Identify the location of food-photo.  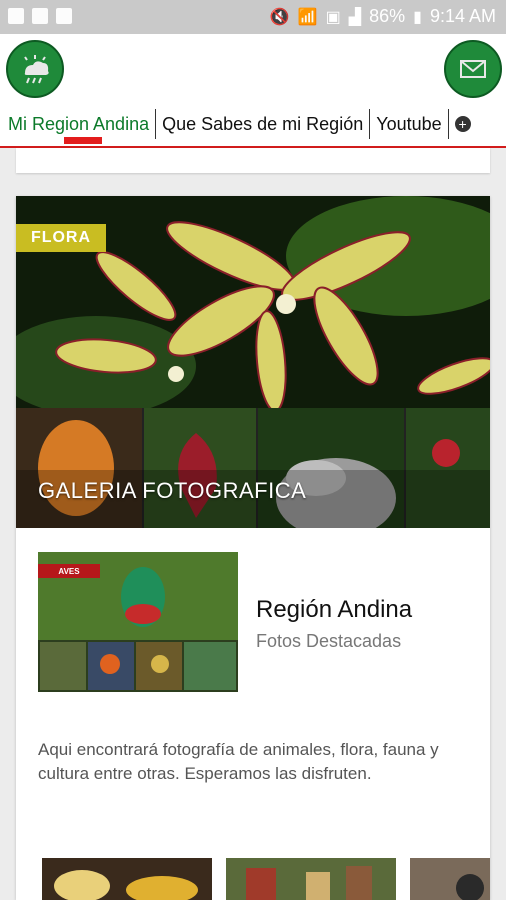
(127, 879).